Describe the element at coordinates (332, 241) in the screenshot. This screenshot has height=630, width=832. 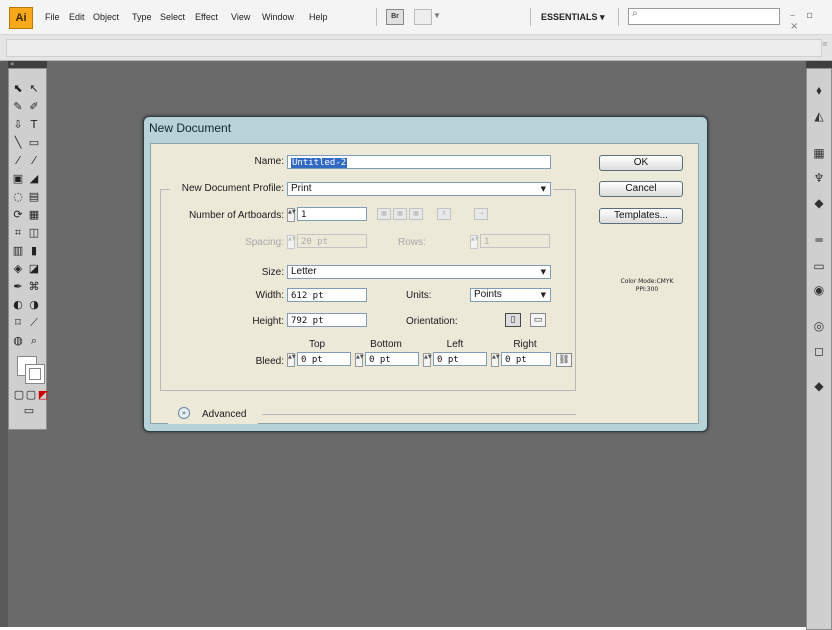
I see `spacing-input: 20 pt` at that location.